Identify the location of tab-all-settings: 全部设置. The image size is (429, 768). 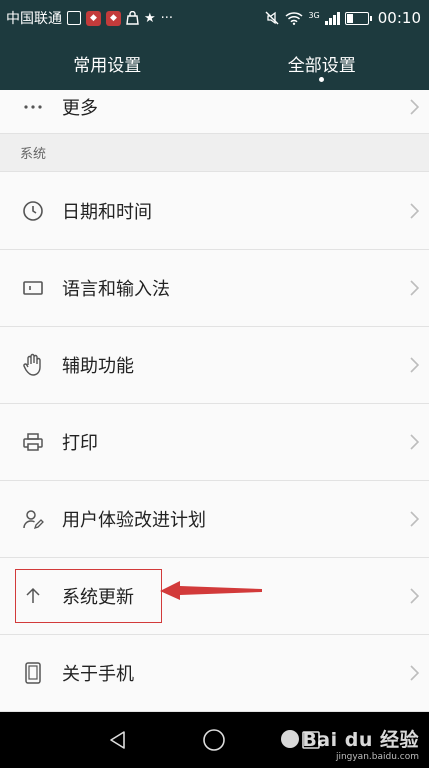
(322, 63).